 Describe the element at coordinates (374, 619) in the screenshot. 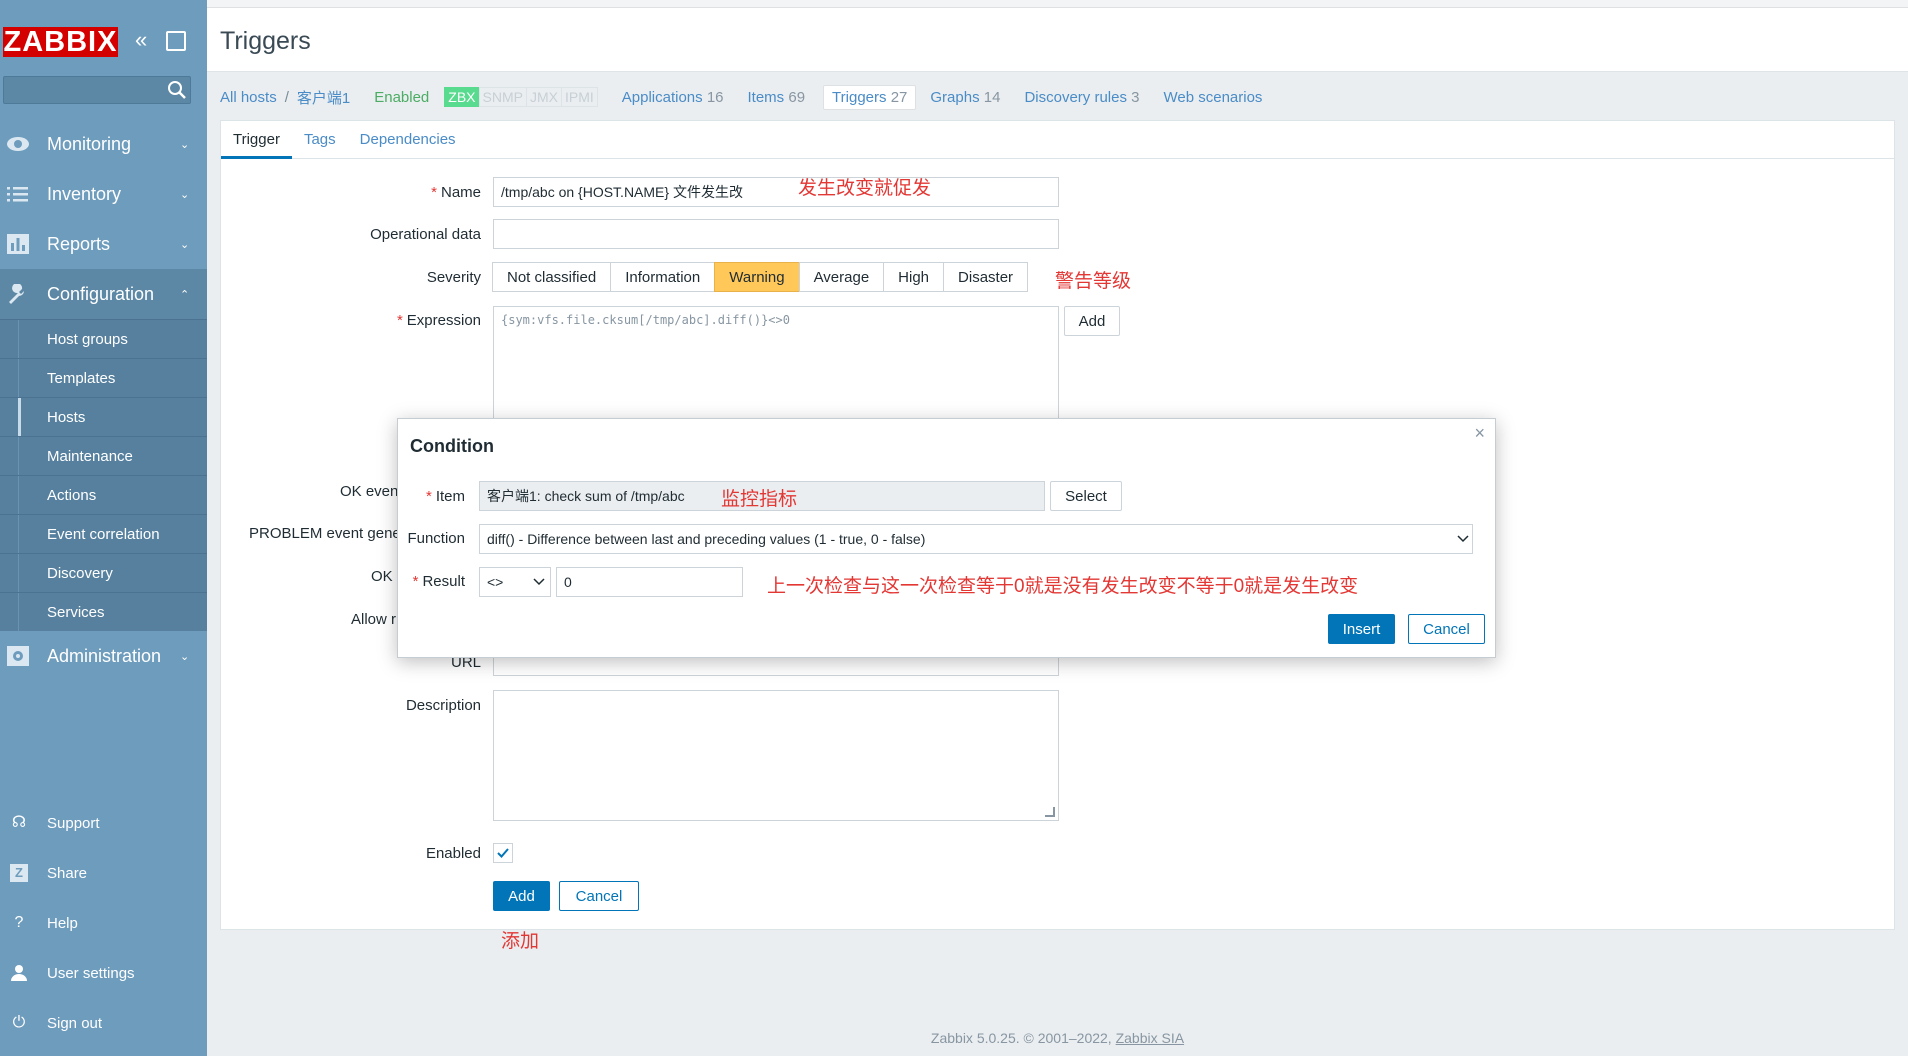

I see `allow-manual-close-label: Allow r` at that location.